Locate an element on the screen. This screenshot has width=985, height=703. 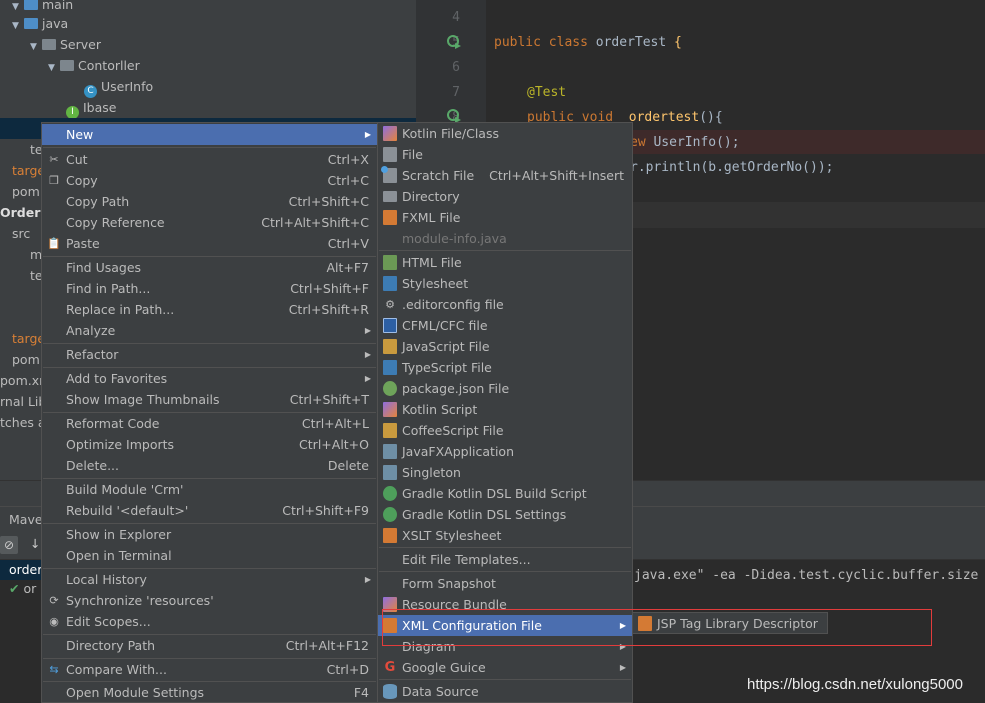
menu-item-open-in-terminal: Open in Terminal is located at coordinates (209, 555).